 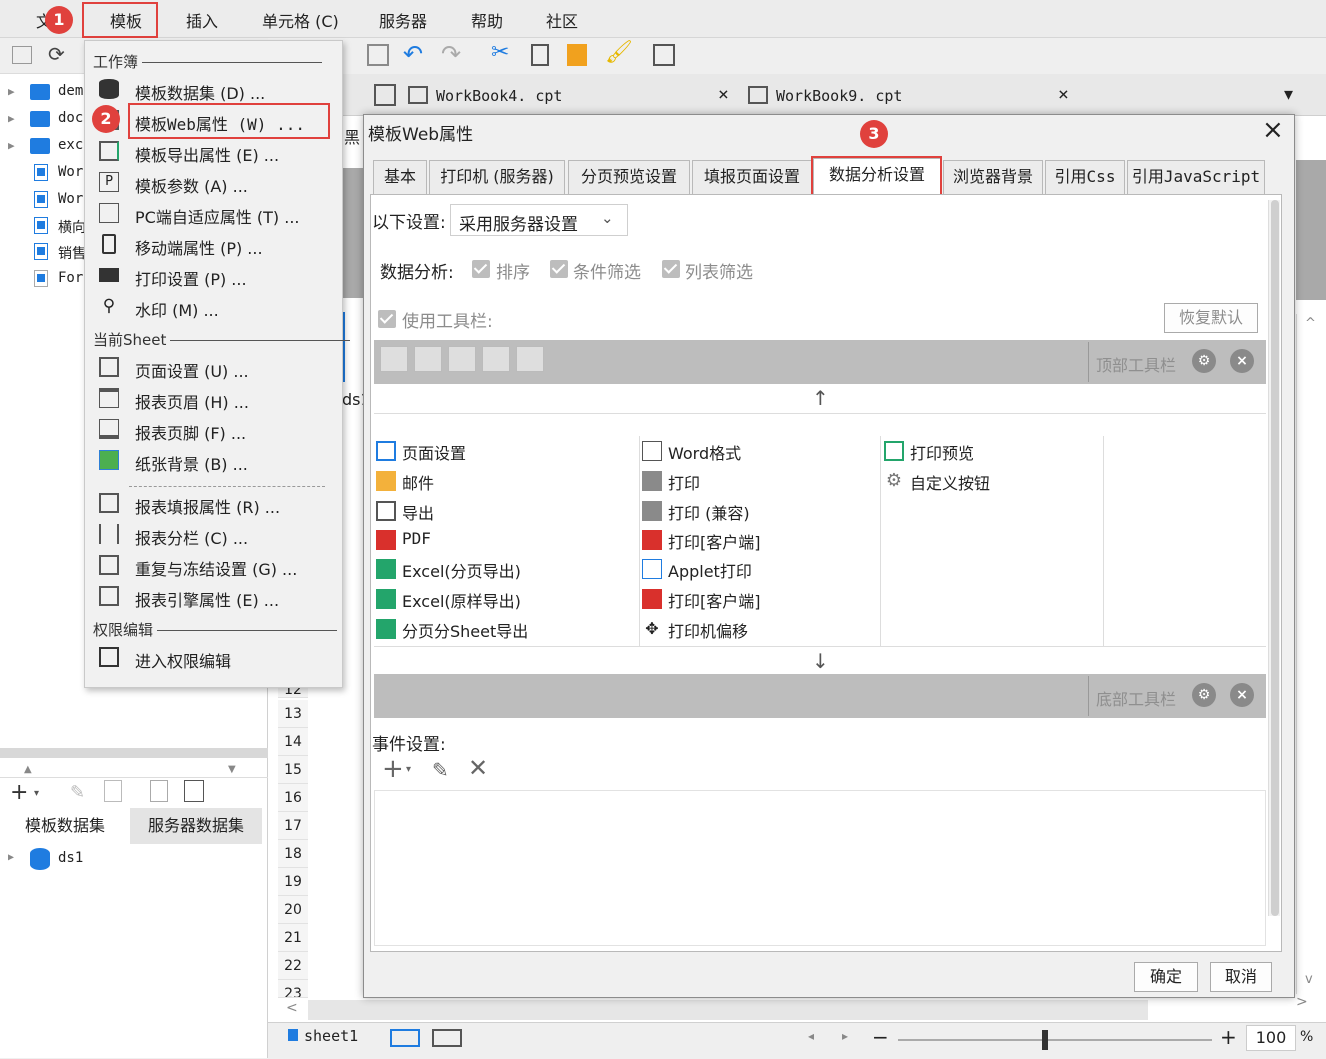 I want to click on panel-splitter: ▲ ▼, so click(x=134, y=771).